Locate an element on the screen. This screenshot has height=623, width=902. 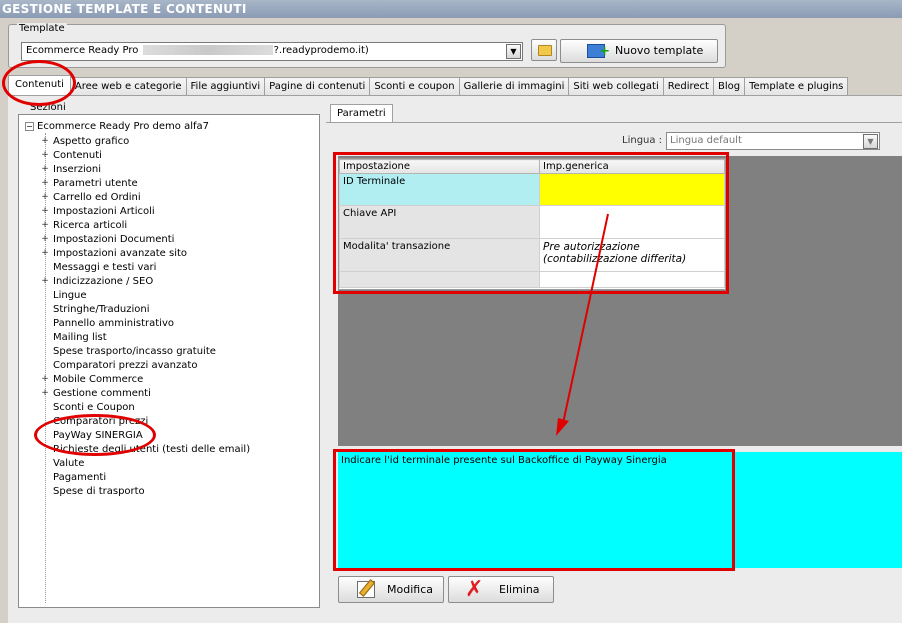
tree-item-label: Inserzioni is located at coordinates (77, 169).